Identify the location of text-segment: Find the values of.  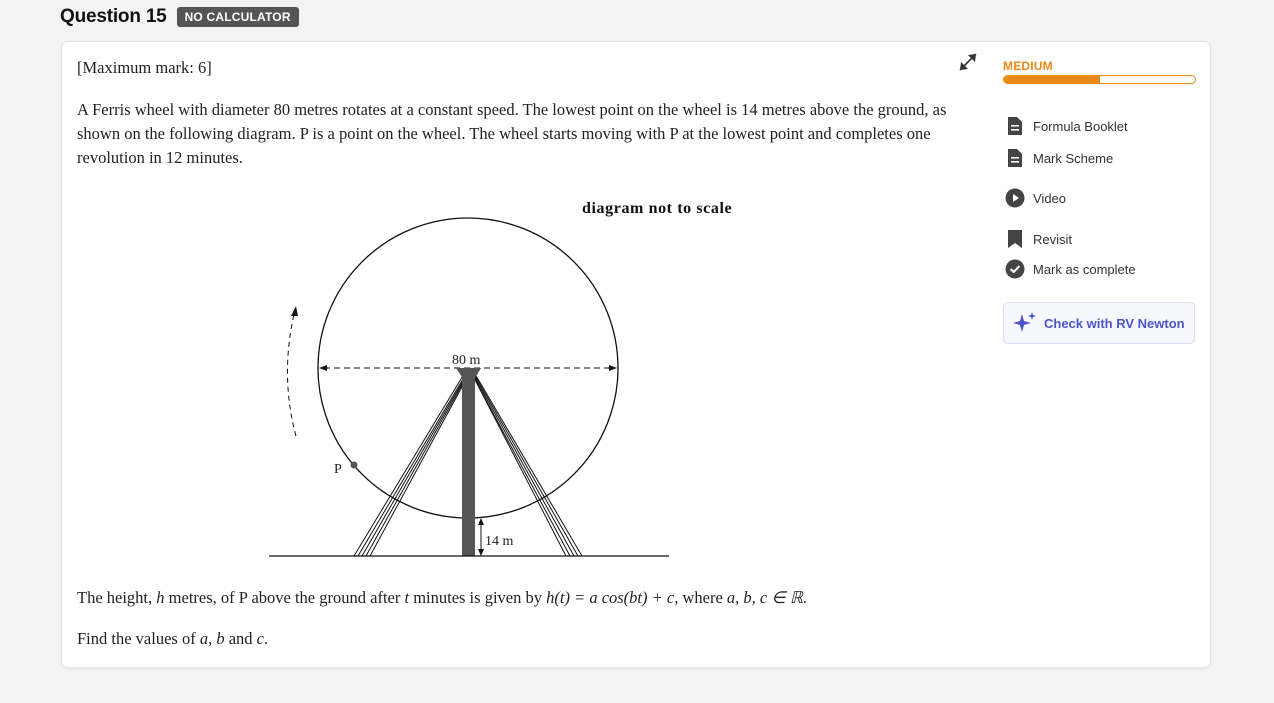
(138, 638).